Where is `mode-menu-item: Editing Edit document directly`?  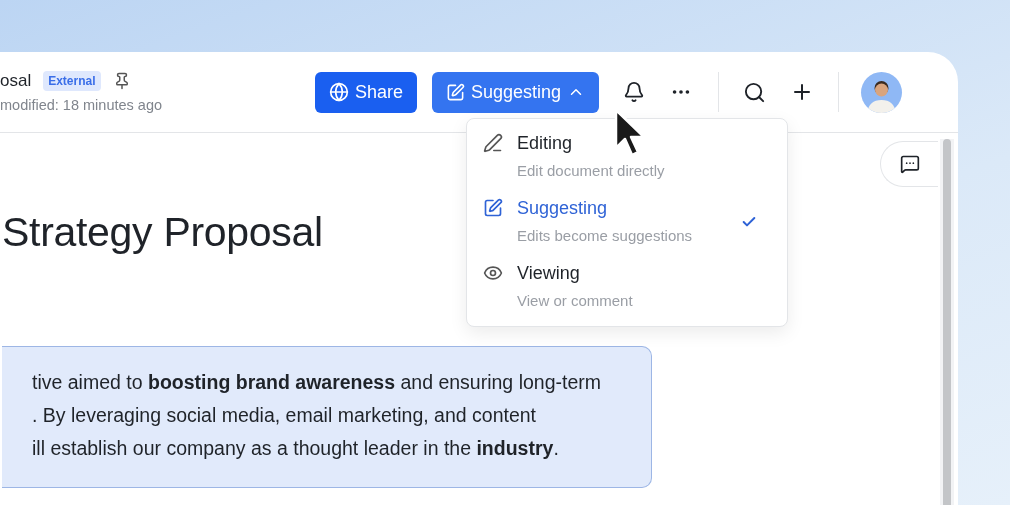 mode-menu-item: Editing Edit document directly is located at coordinates (627, 157).